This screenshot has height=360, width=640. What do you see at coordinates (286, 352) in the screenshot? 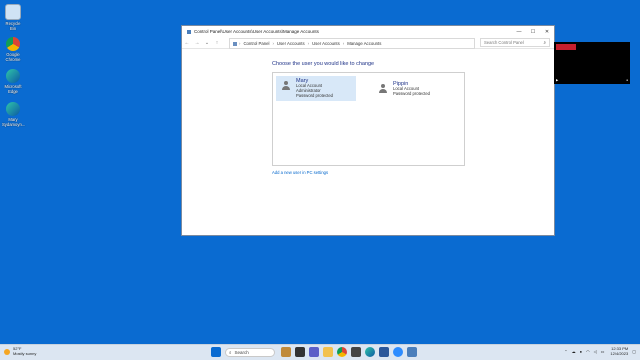
I see `widgets-icon` at bounding box center [286, 352].